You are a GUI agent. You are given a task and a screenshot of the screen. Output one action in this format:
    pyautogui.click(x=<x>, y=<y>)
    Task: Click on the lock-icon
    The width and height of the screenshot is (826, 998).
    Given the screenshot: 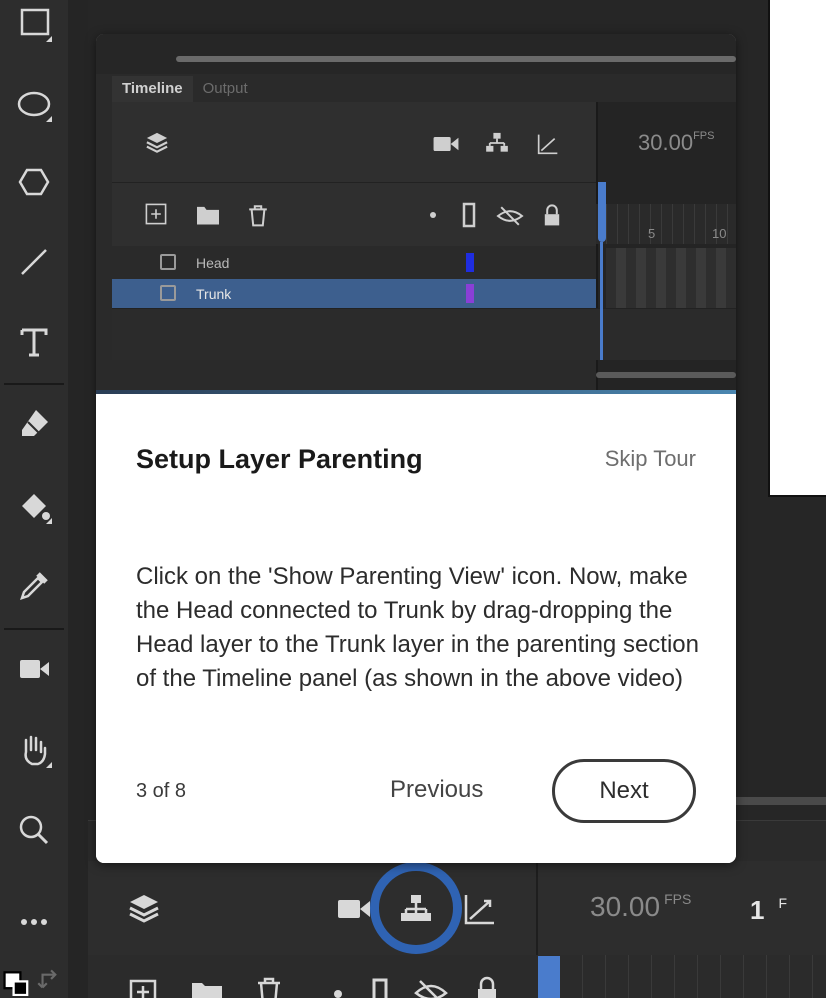 What is the action you would take?
    pyautogui.click(x=487, y=986)
    